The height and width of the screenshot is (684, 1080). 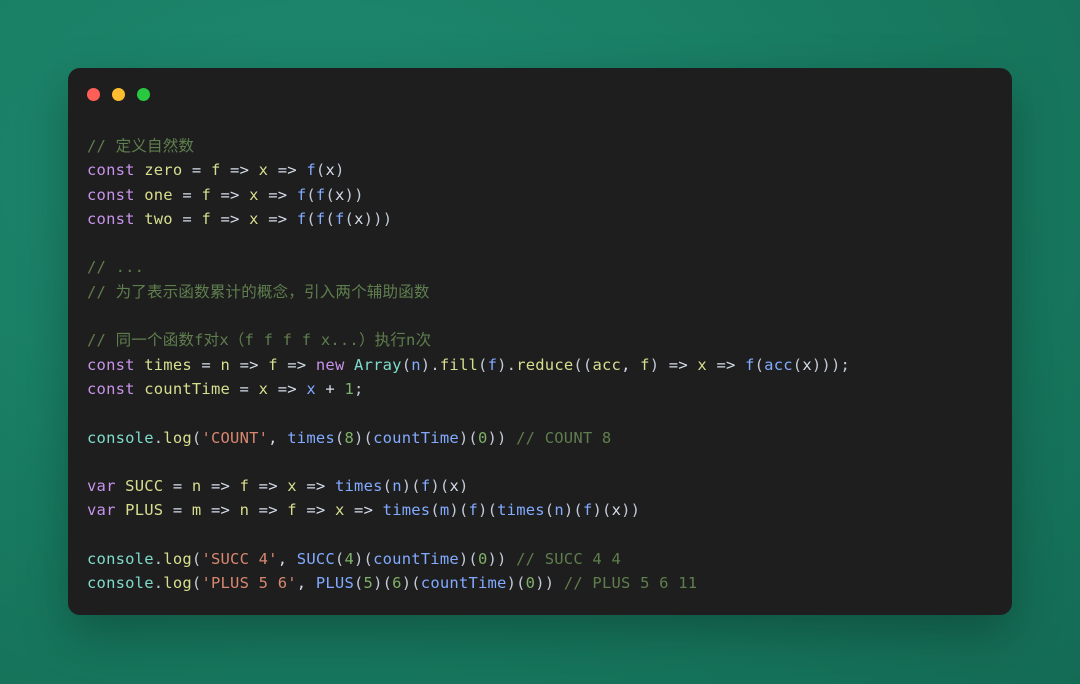 I want to click on code-token: 6, so click(x=397, y=583).